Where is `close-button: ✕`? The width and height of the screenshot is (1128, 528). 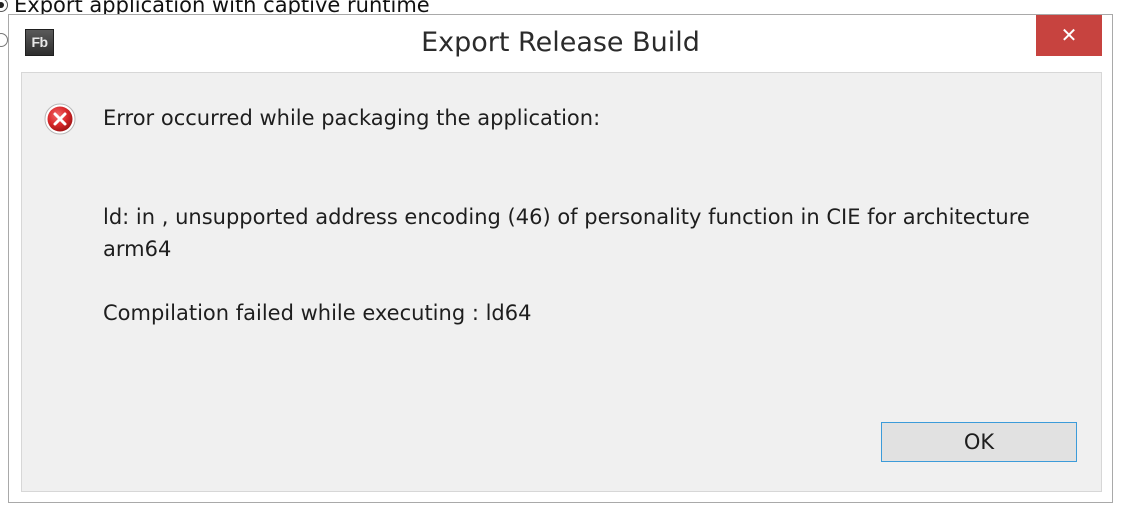 close-button: ✕ is located at coordinates (1069, 35).